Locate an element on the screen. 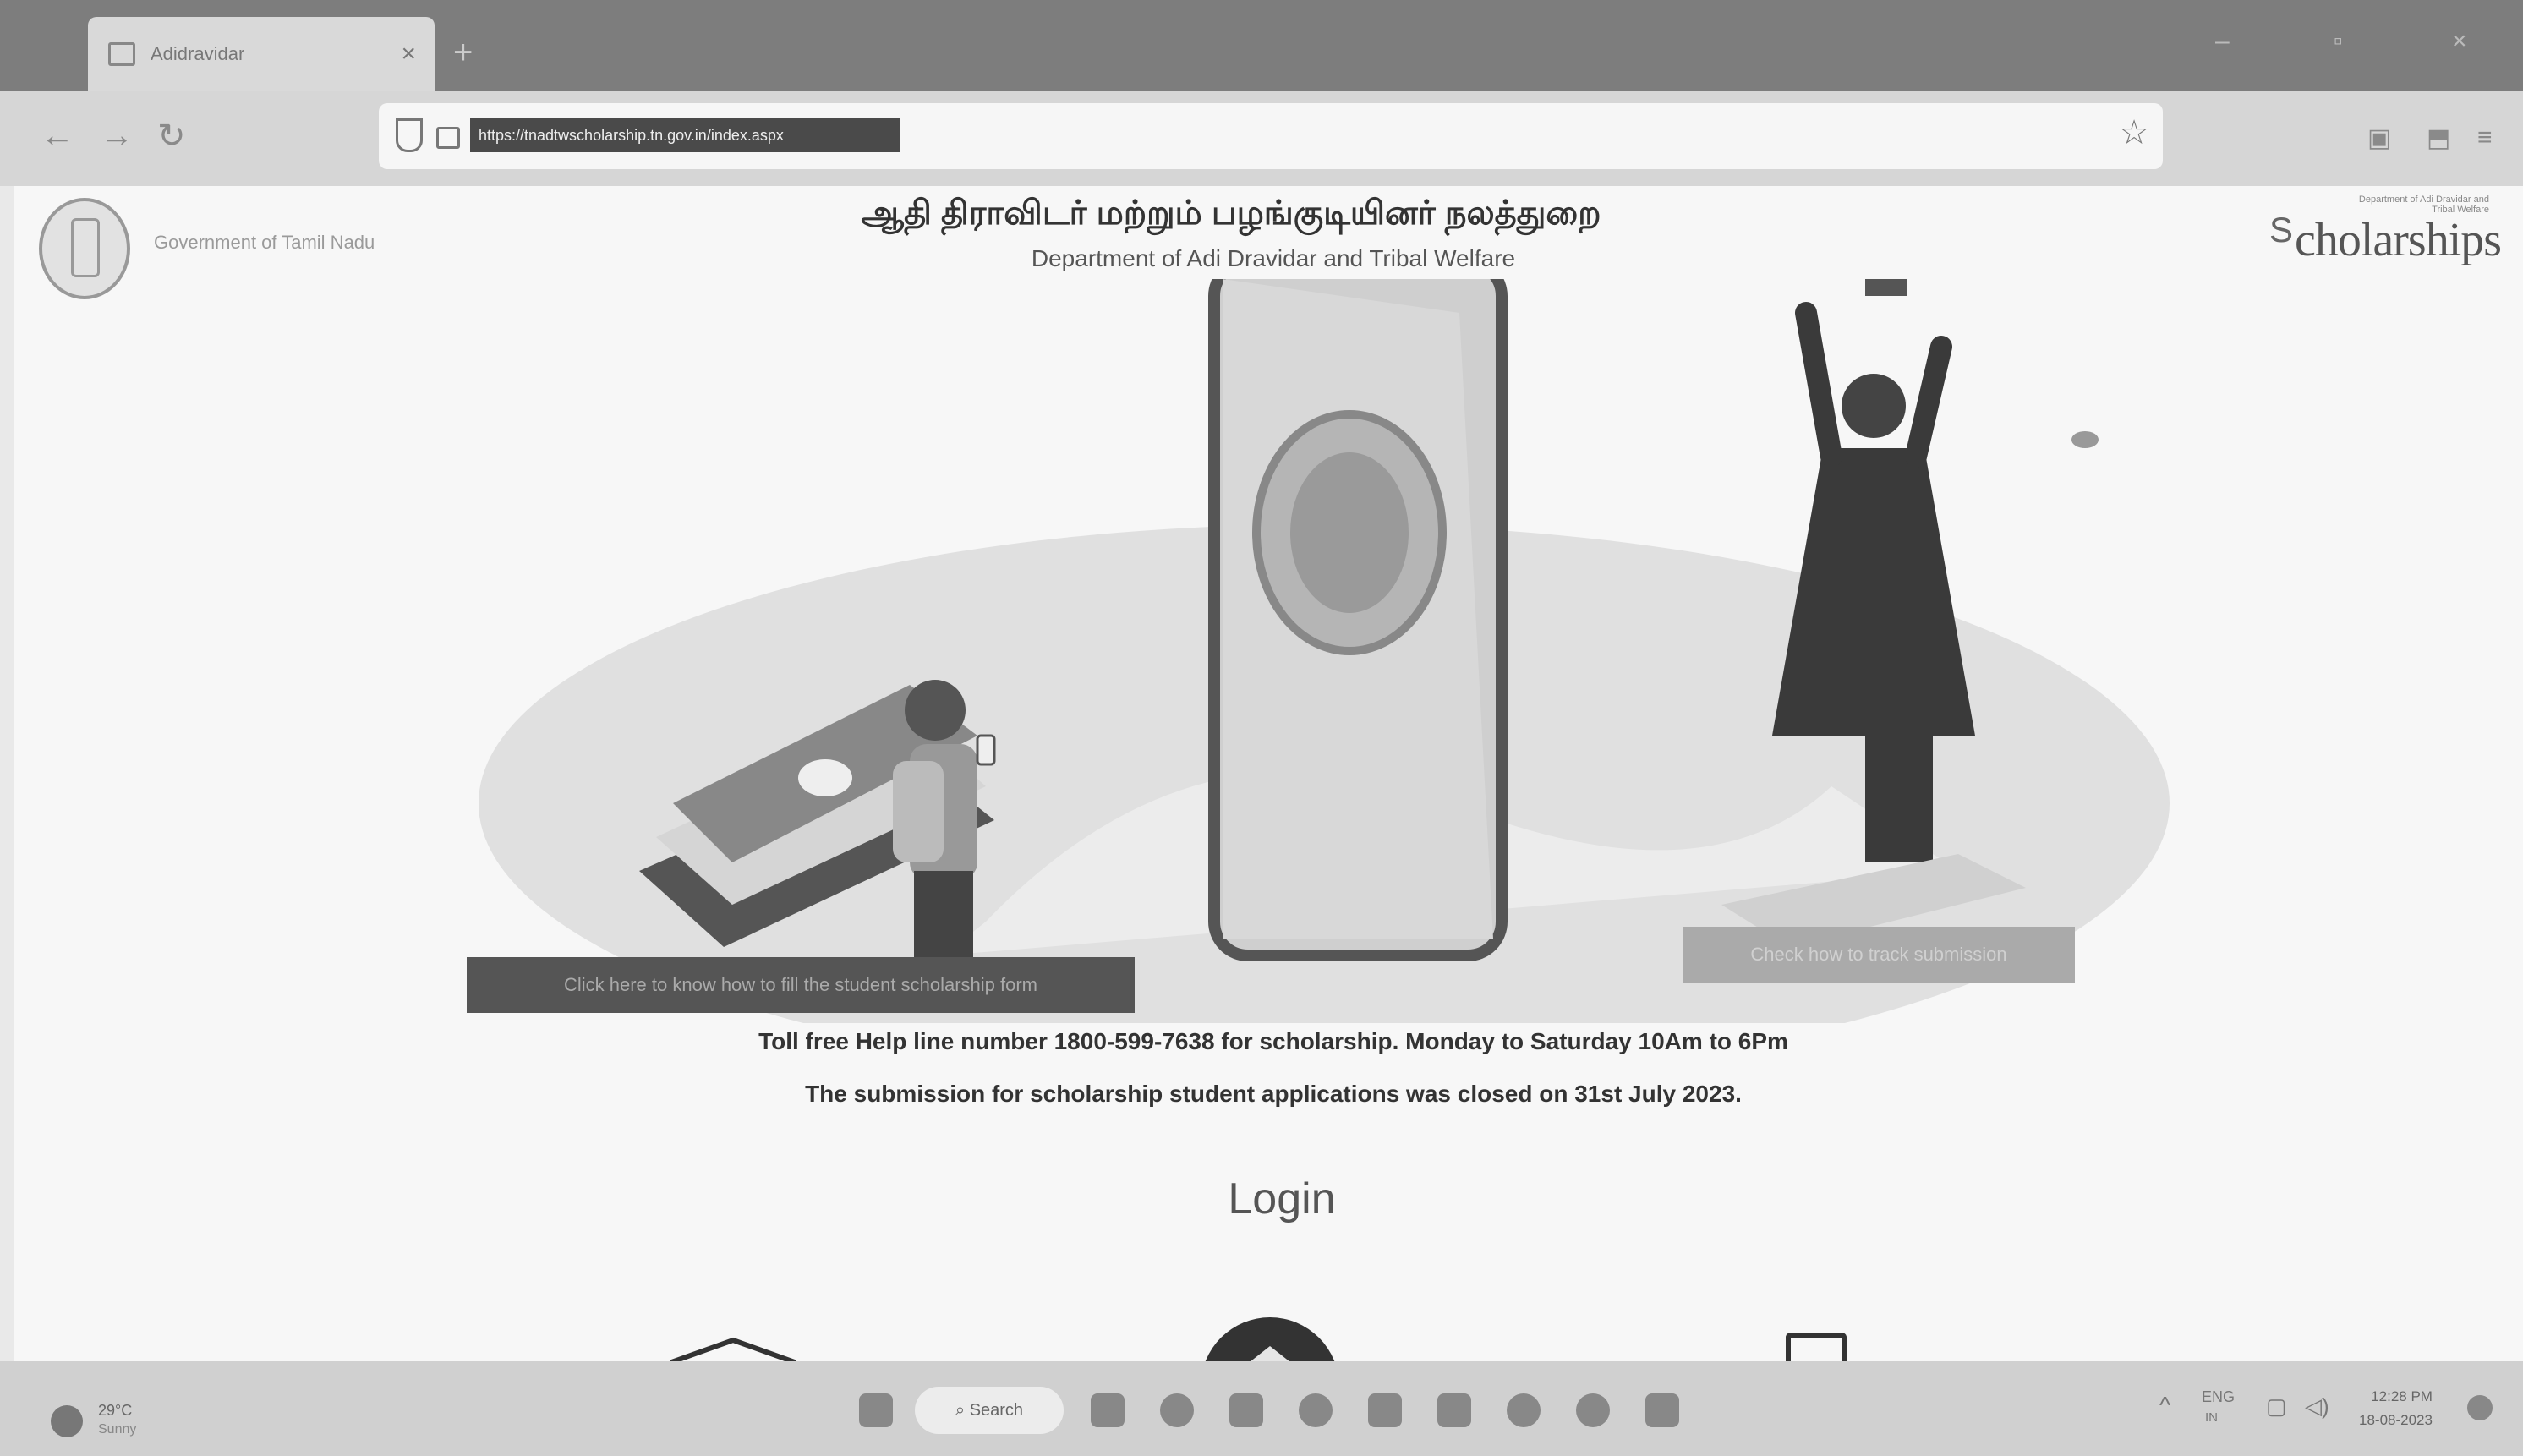  start-menu-icon is located at coordinates (876, 1410).